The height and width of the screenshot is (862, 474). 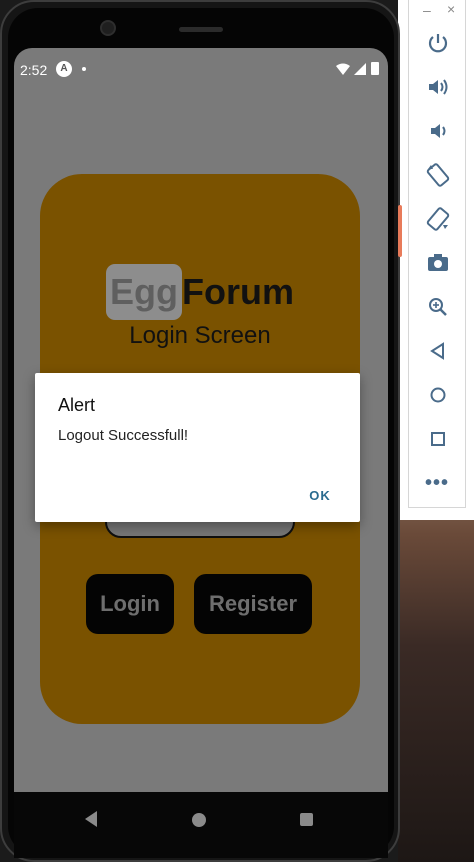 I want to click on volume-down-icon, so click(x=438, y=131).